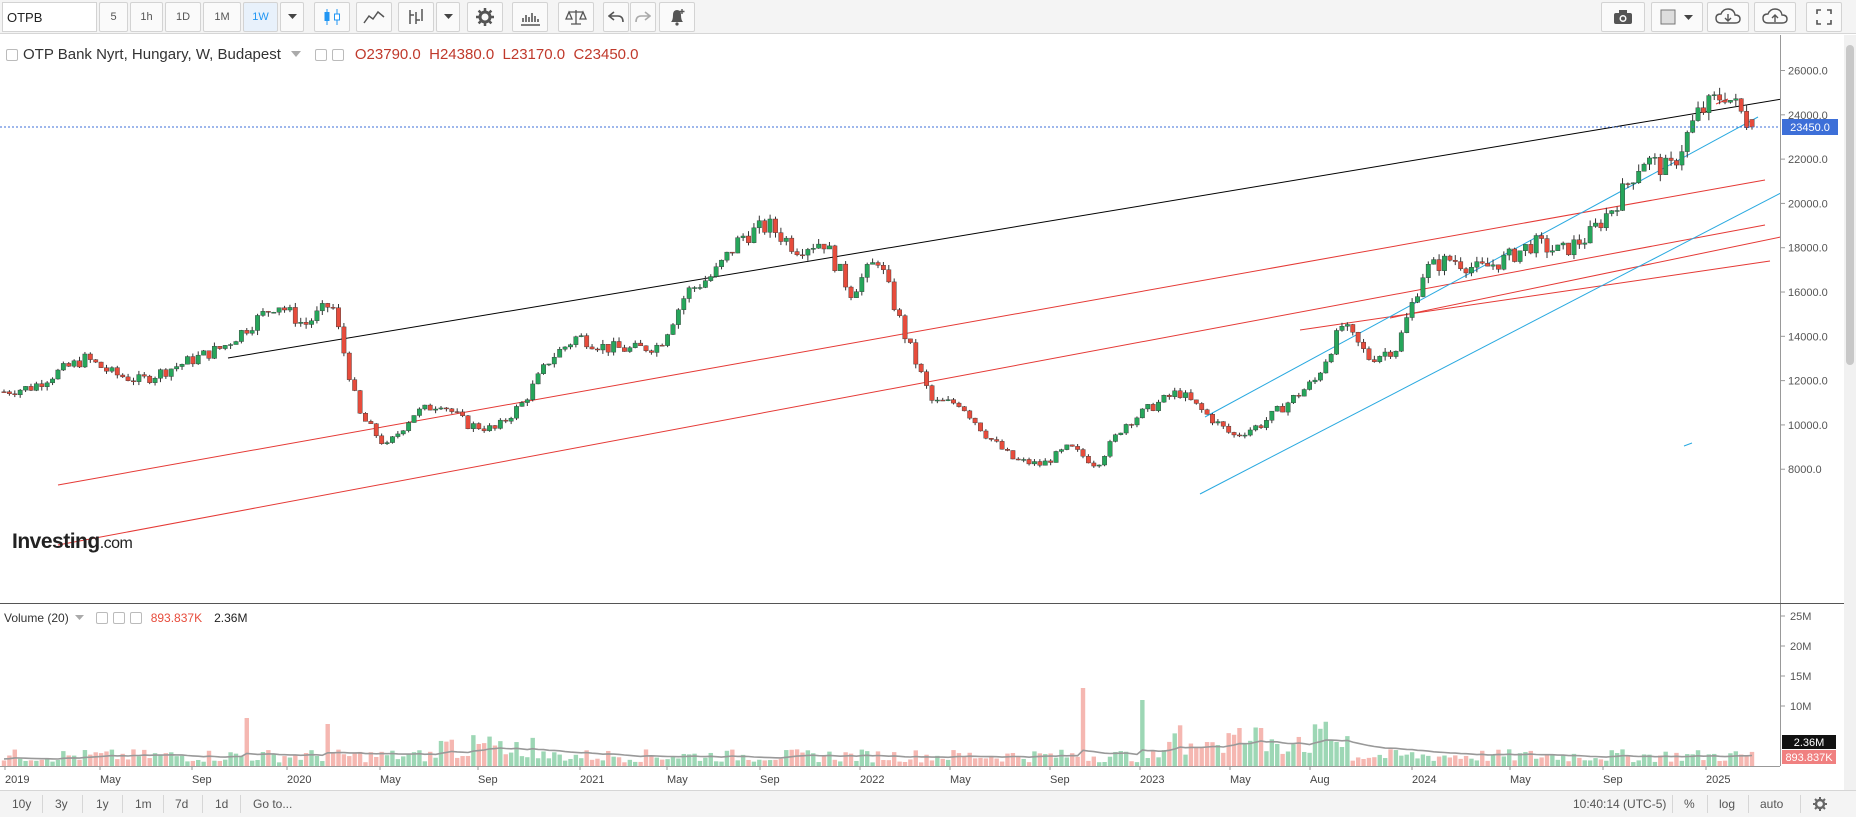 This screenshot has height=817, width=1856. I want to click on percent-scale-toggle: %, so click(1689, 804).